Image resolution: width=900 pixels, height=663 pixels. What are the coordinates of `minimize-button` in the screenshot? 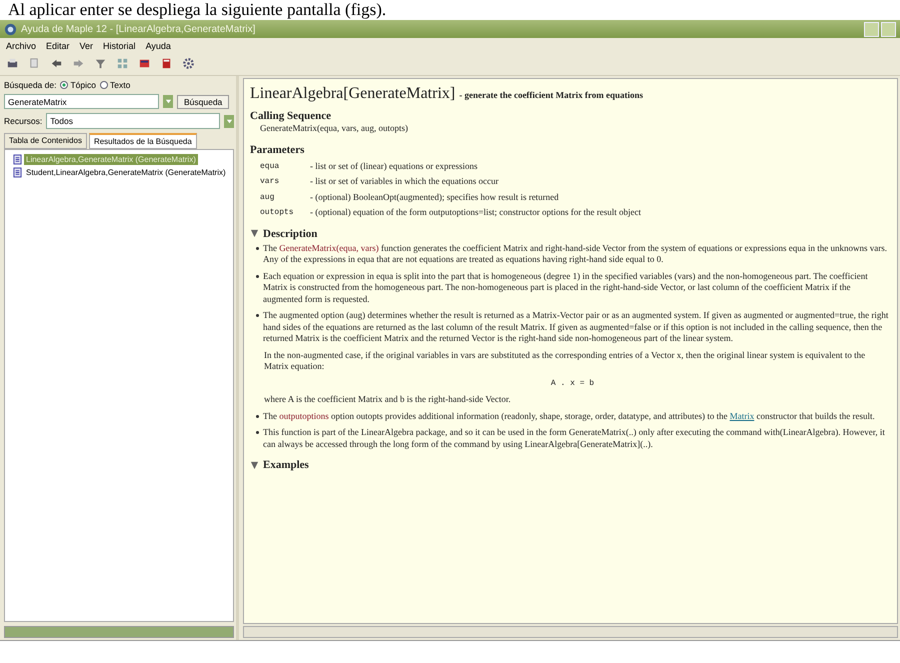 It's located at (871, 29).